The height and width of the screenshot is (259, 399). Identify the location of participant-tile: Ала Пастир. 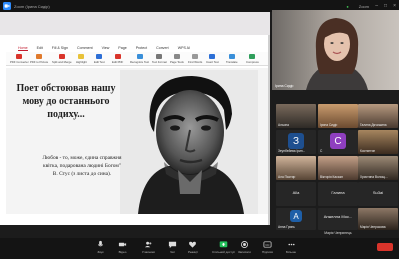
(296, 168).